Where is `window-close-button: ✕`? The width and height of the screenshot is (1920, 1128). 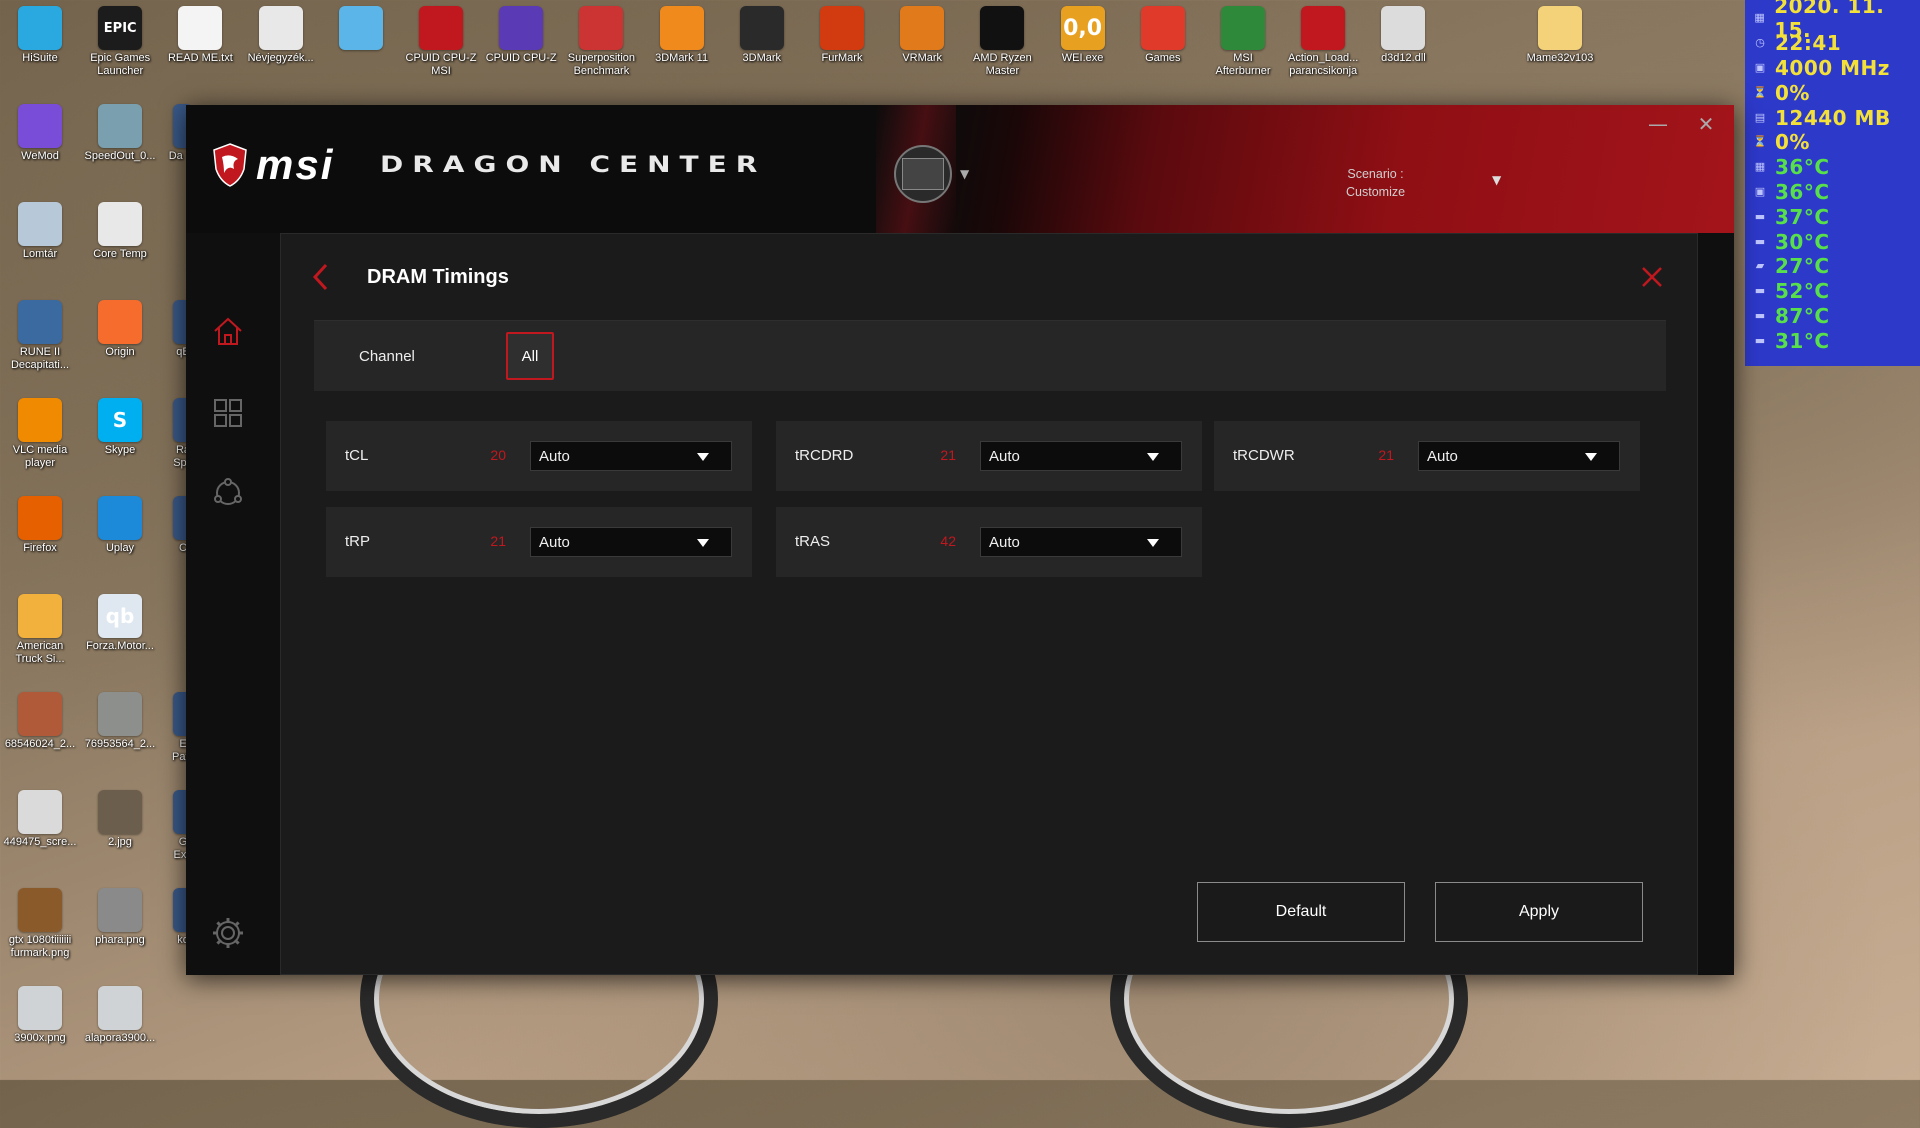
window-close-button: ✕ is located at coordinates (1706, 124).